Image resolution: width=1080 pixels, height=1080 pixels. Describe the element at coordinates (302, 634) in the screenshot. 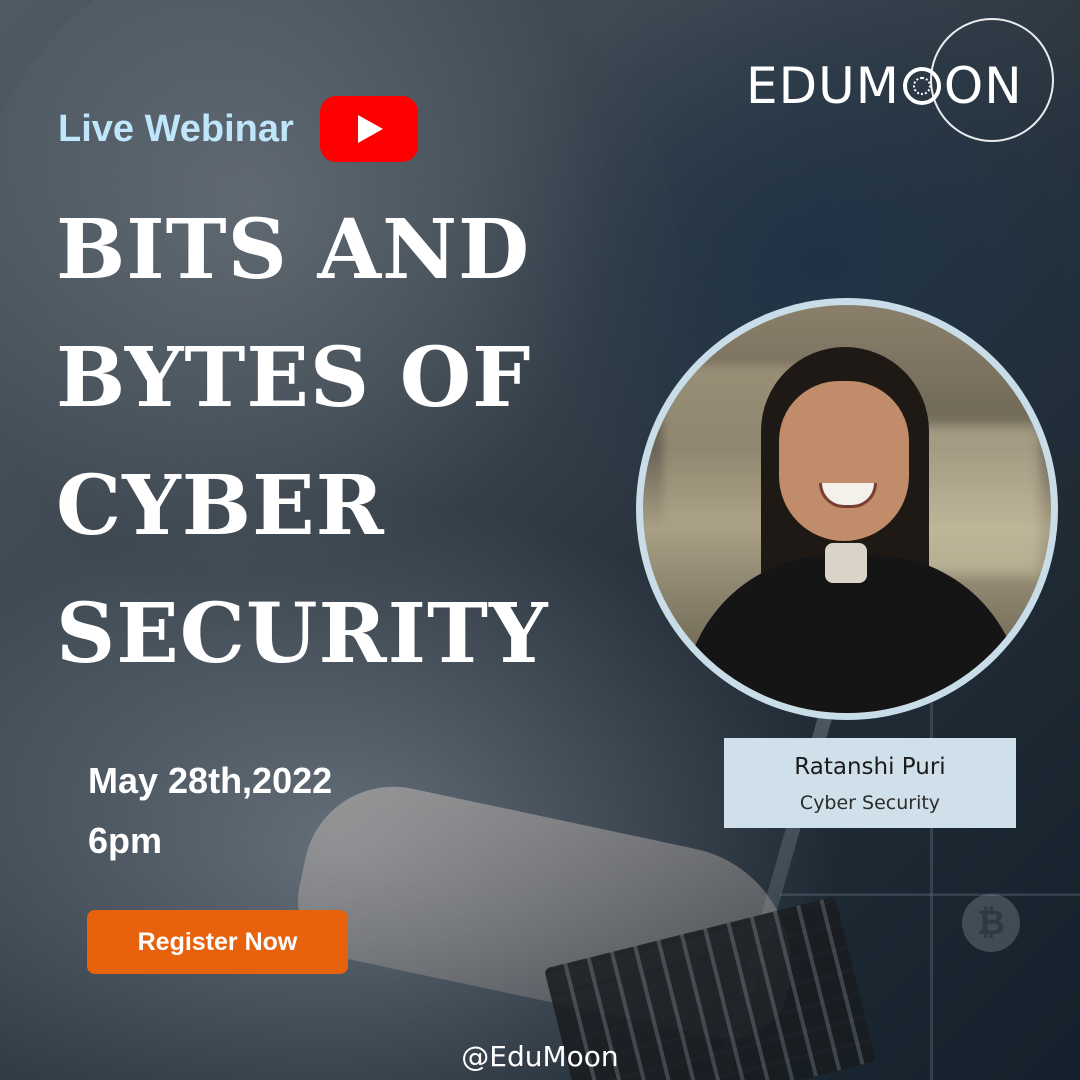

I see `title-line: SECURITY` at that location.